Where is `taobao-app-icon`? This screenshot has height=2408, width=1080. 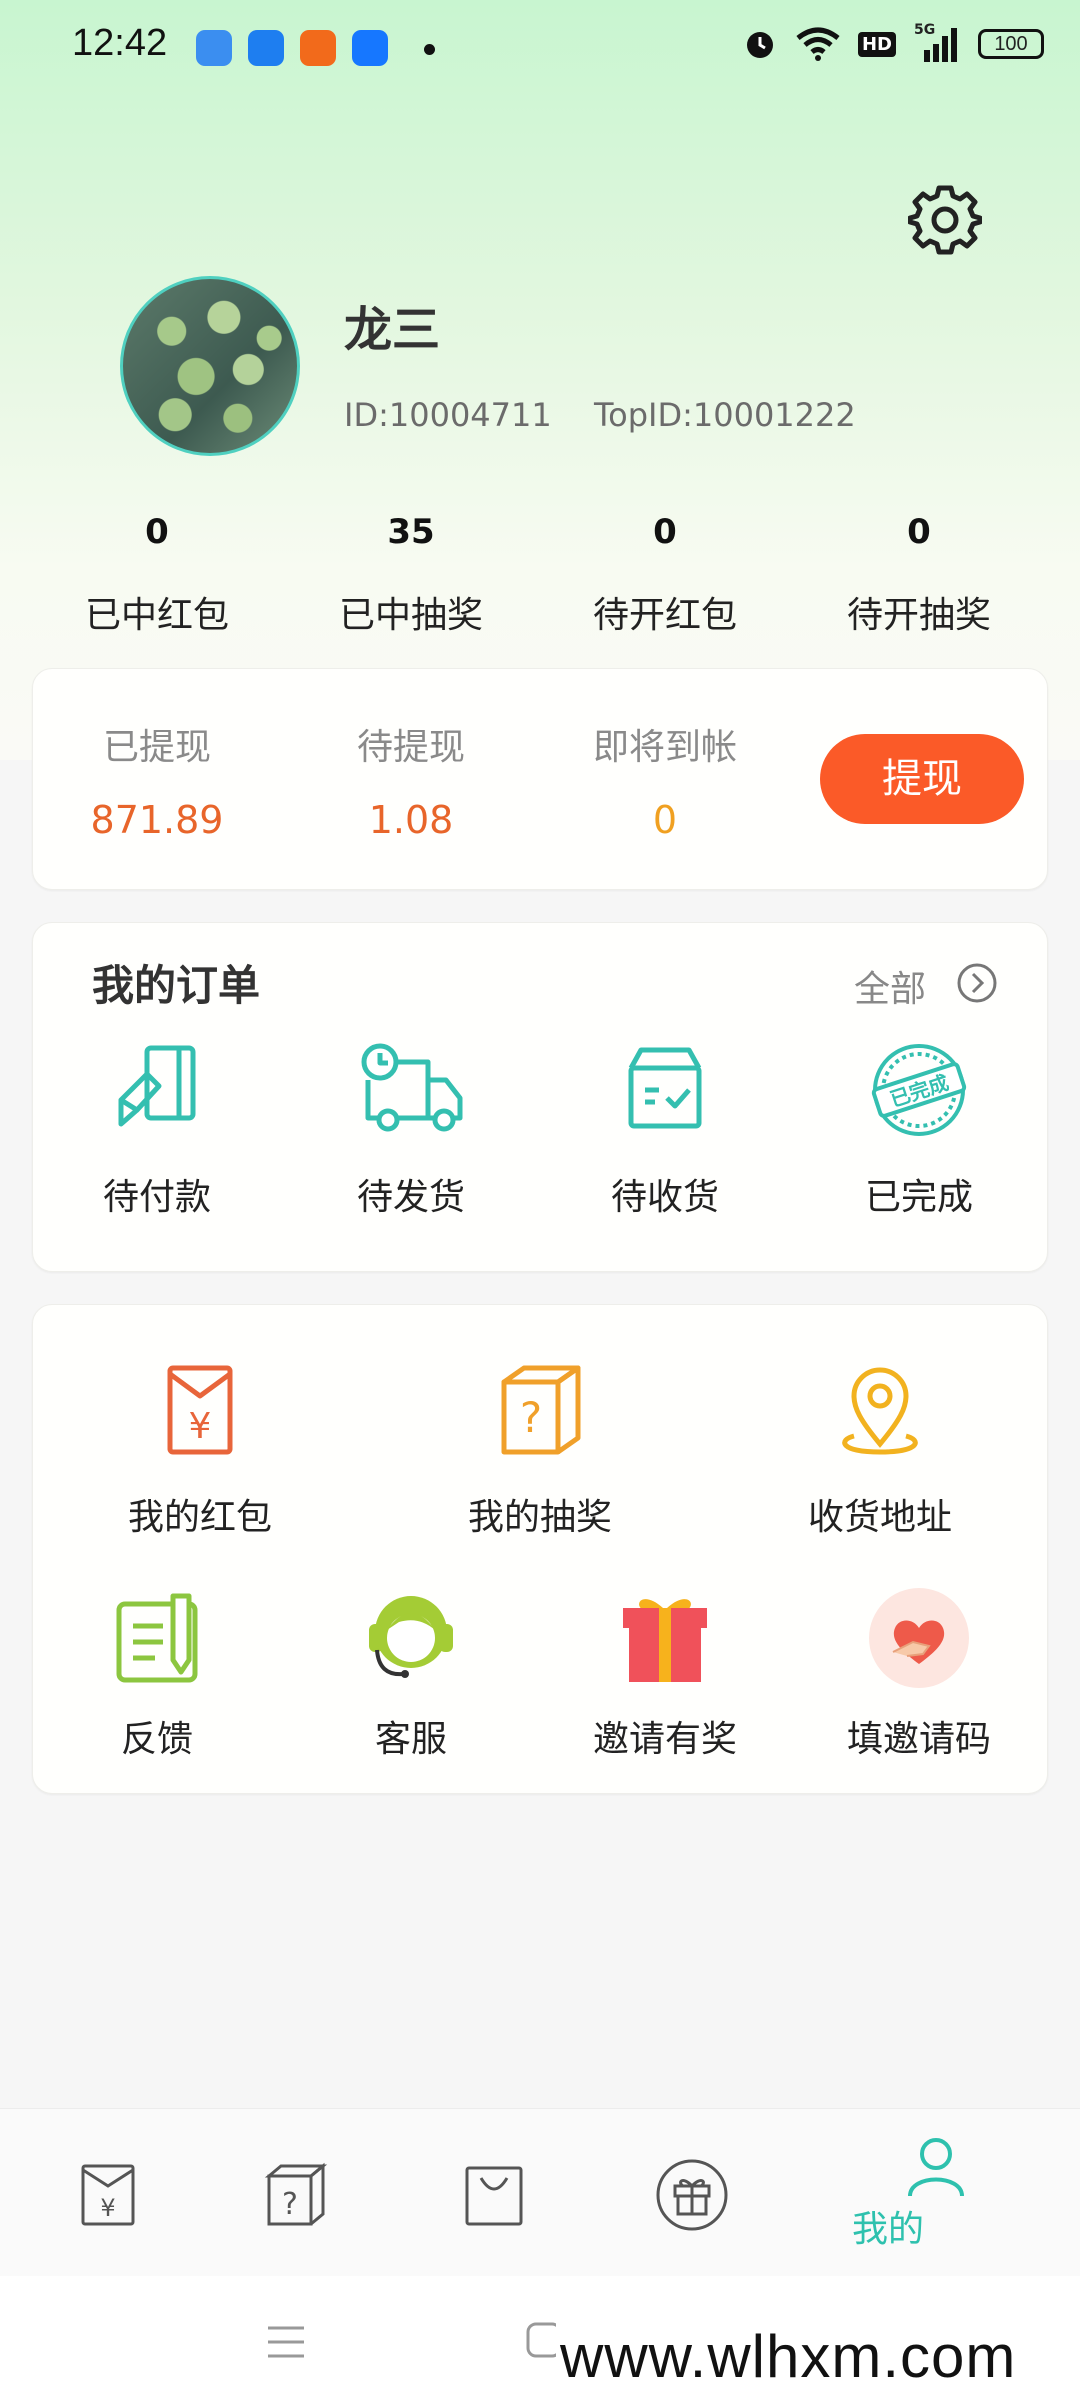 taobao-app-icon is located at coordinates (318, 48).